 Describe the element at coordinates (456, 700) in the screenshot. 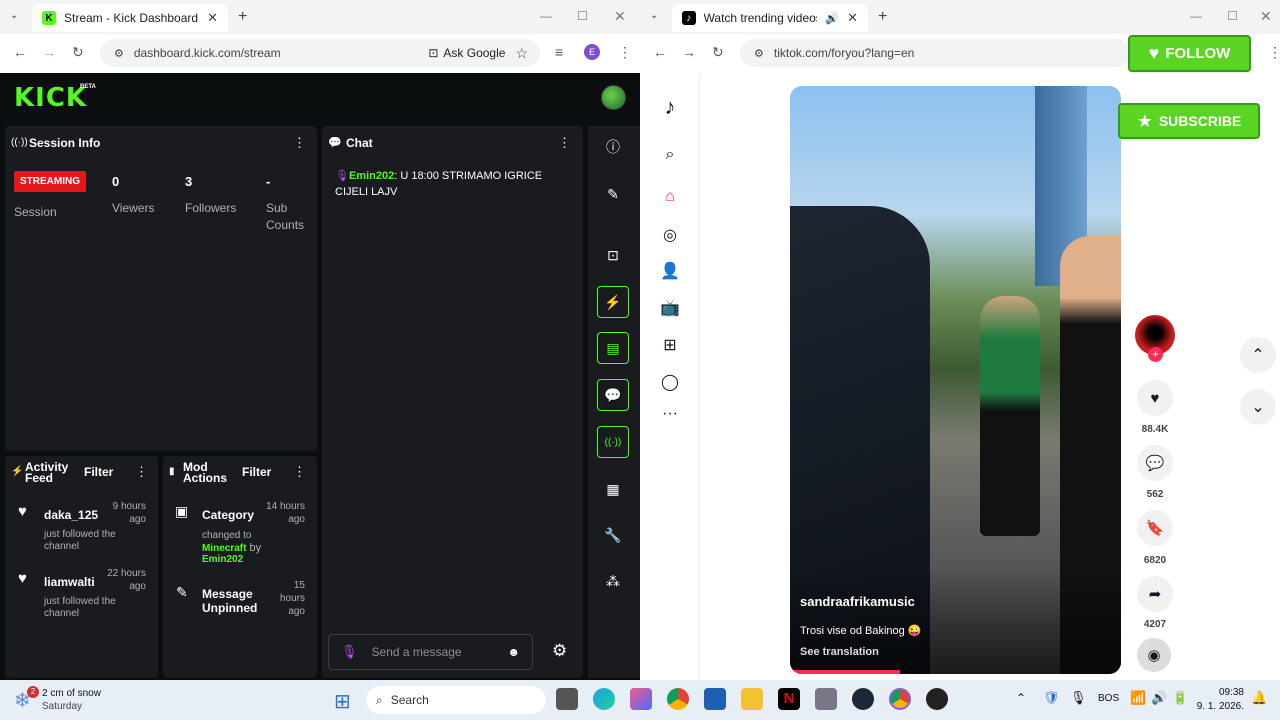

I see `taskbar-search: ⌕ Search` at that location.